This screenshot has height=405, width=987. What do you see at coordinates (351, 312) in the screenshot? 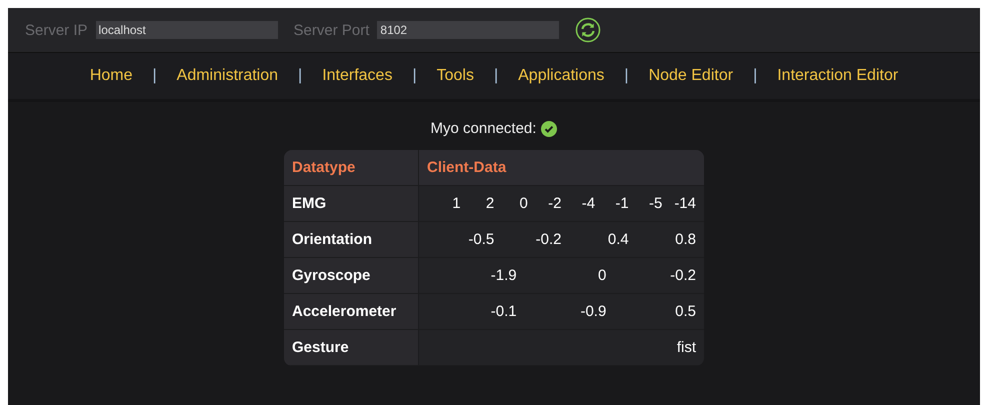
I see `row-label: Accelerometer` at bounding box center [351, 312].